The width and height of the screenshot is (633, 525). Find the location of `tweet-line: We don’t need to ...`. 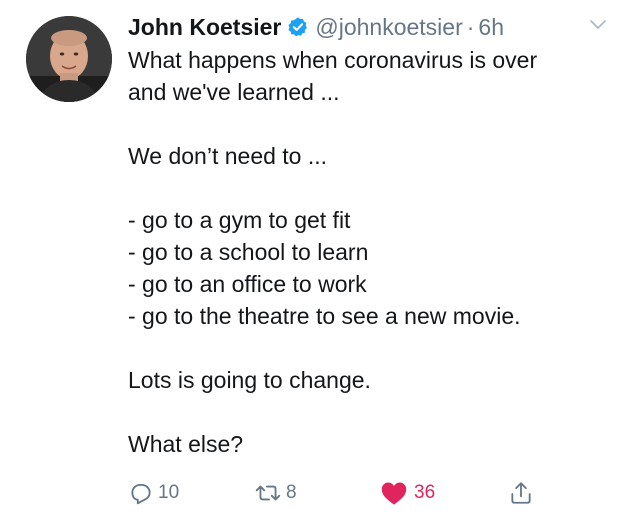

tweet-line: We don’t need to ... is located at coordinates (228, 156).